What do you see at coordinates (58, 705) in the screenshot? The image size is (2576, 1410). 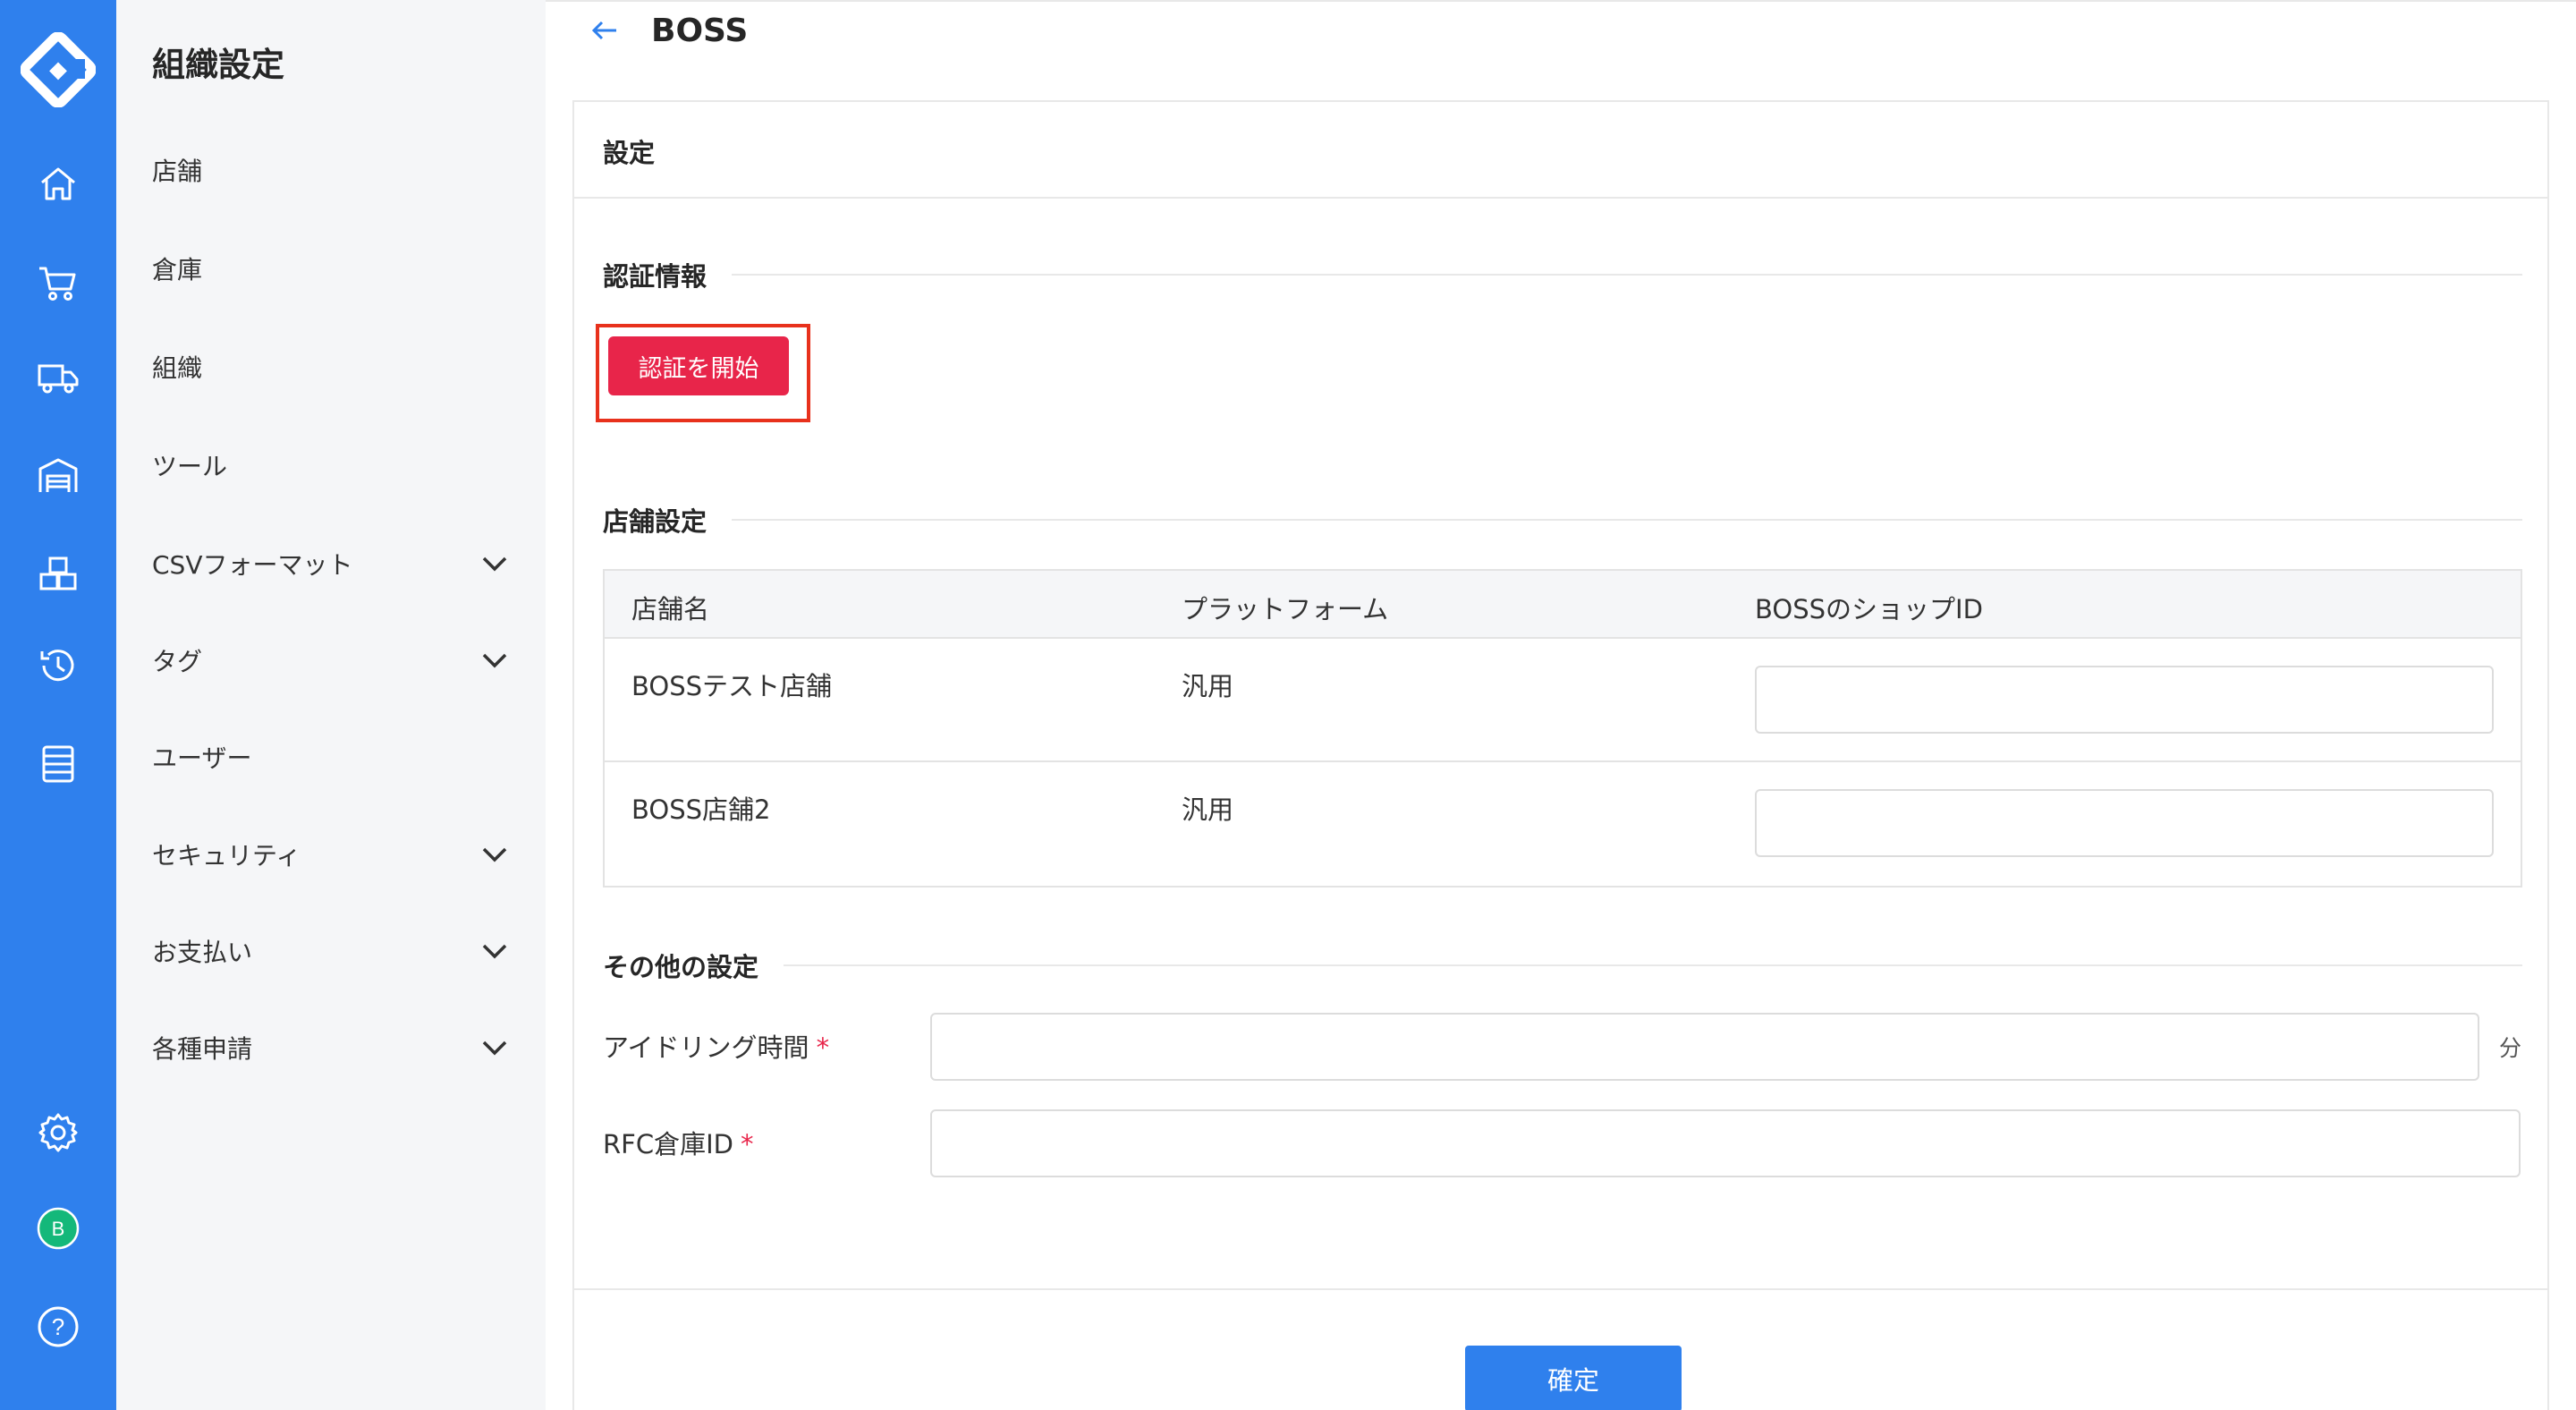 I see `icon-rail: B ?` at bounding box center [58, 705].